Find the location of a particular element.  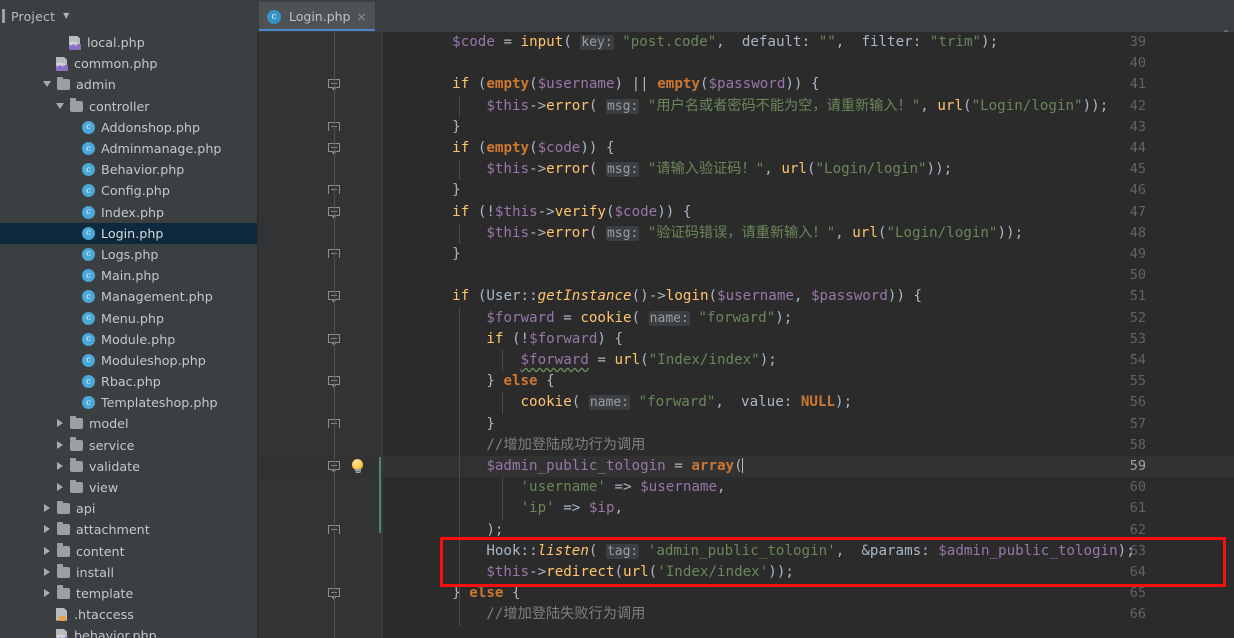

tree-item-api: api is located at coordinates (129, 508).